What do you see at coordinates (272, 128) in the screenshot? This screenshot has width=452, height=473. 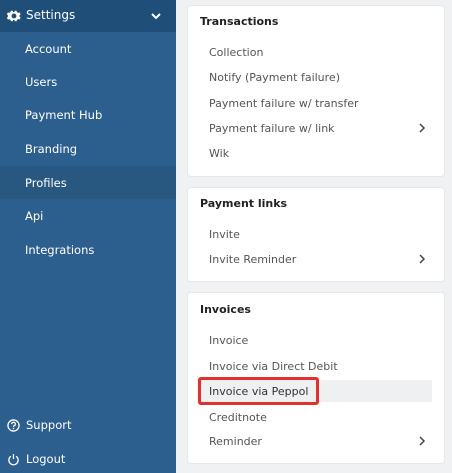 I see `row-label: Payment failure w/ link` at bounding box center [272, 128].